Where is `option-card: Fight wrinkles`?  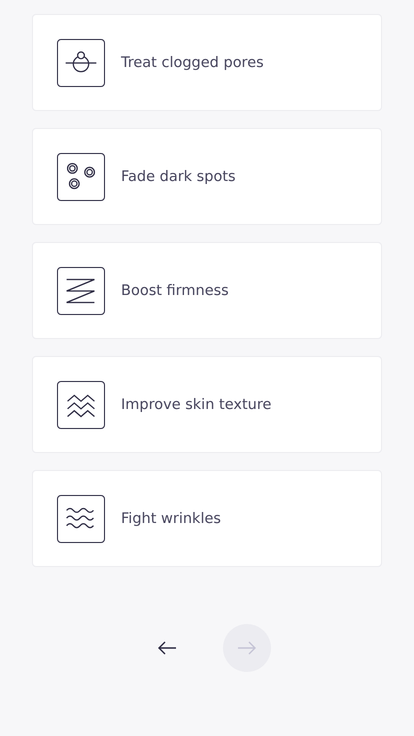 option-card: Fight wrinkles is located at coordinates (207, 518).